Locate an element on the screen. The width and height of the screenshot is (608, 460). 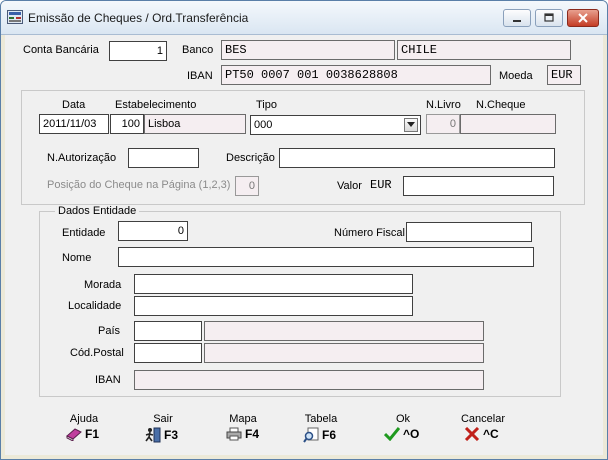
n-autorizacao-input is located at coordinates (163, 158).